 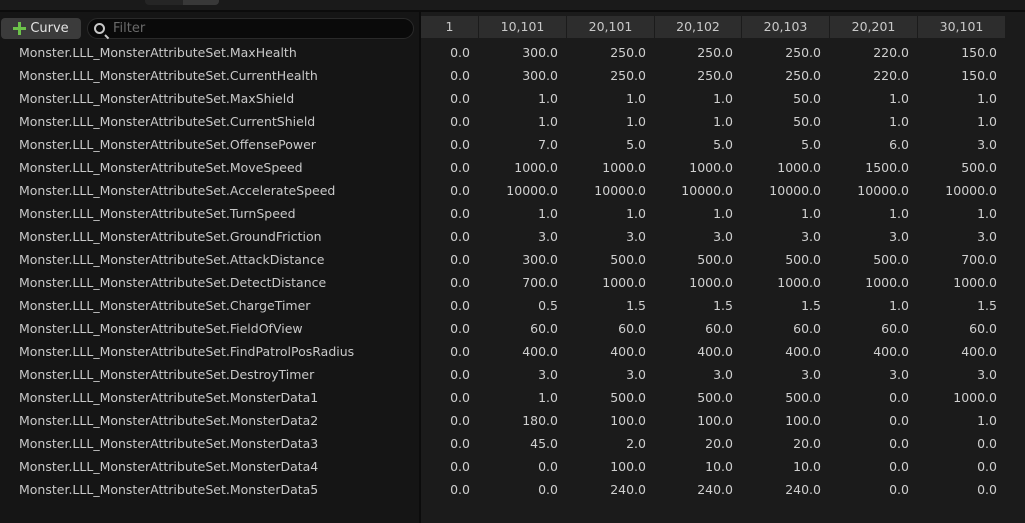 What do you see at coordinates (523, 144) in the screenshot?
I see `value-cell: 7.0` at bounding box center [523, 144].